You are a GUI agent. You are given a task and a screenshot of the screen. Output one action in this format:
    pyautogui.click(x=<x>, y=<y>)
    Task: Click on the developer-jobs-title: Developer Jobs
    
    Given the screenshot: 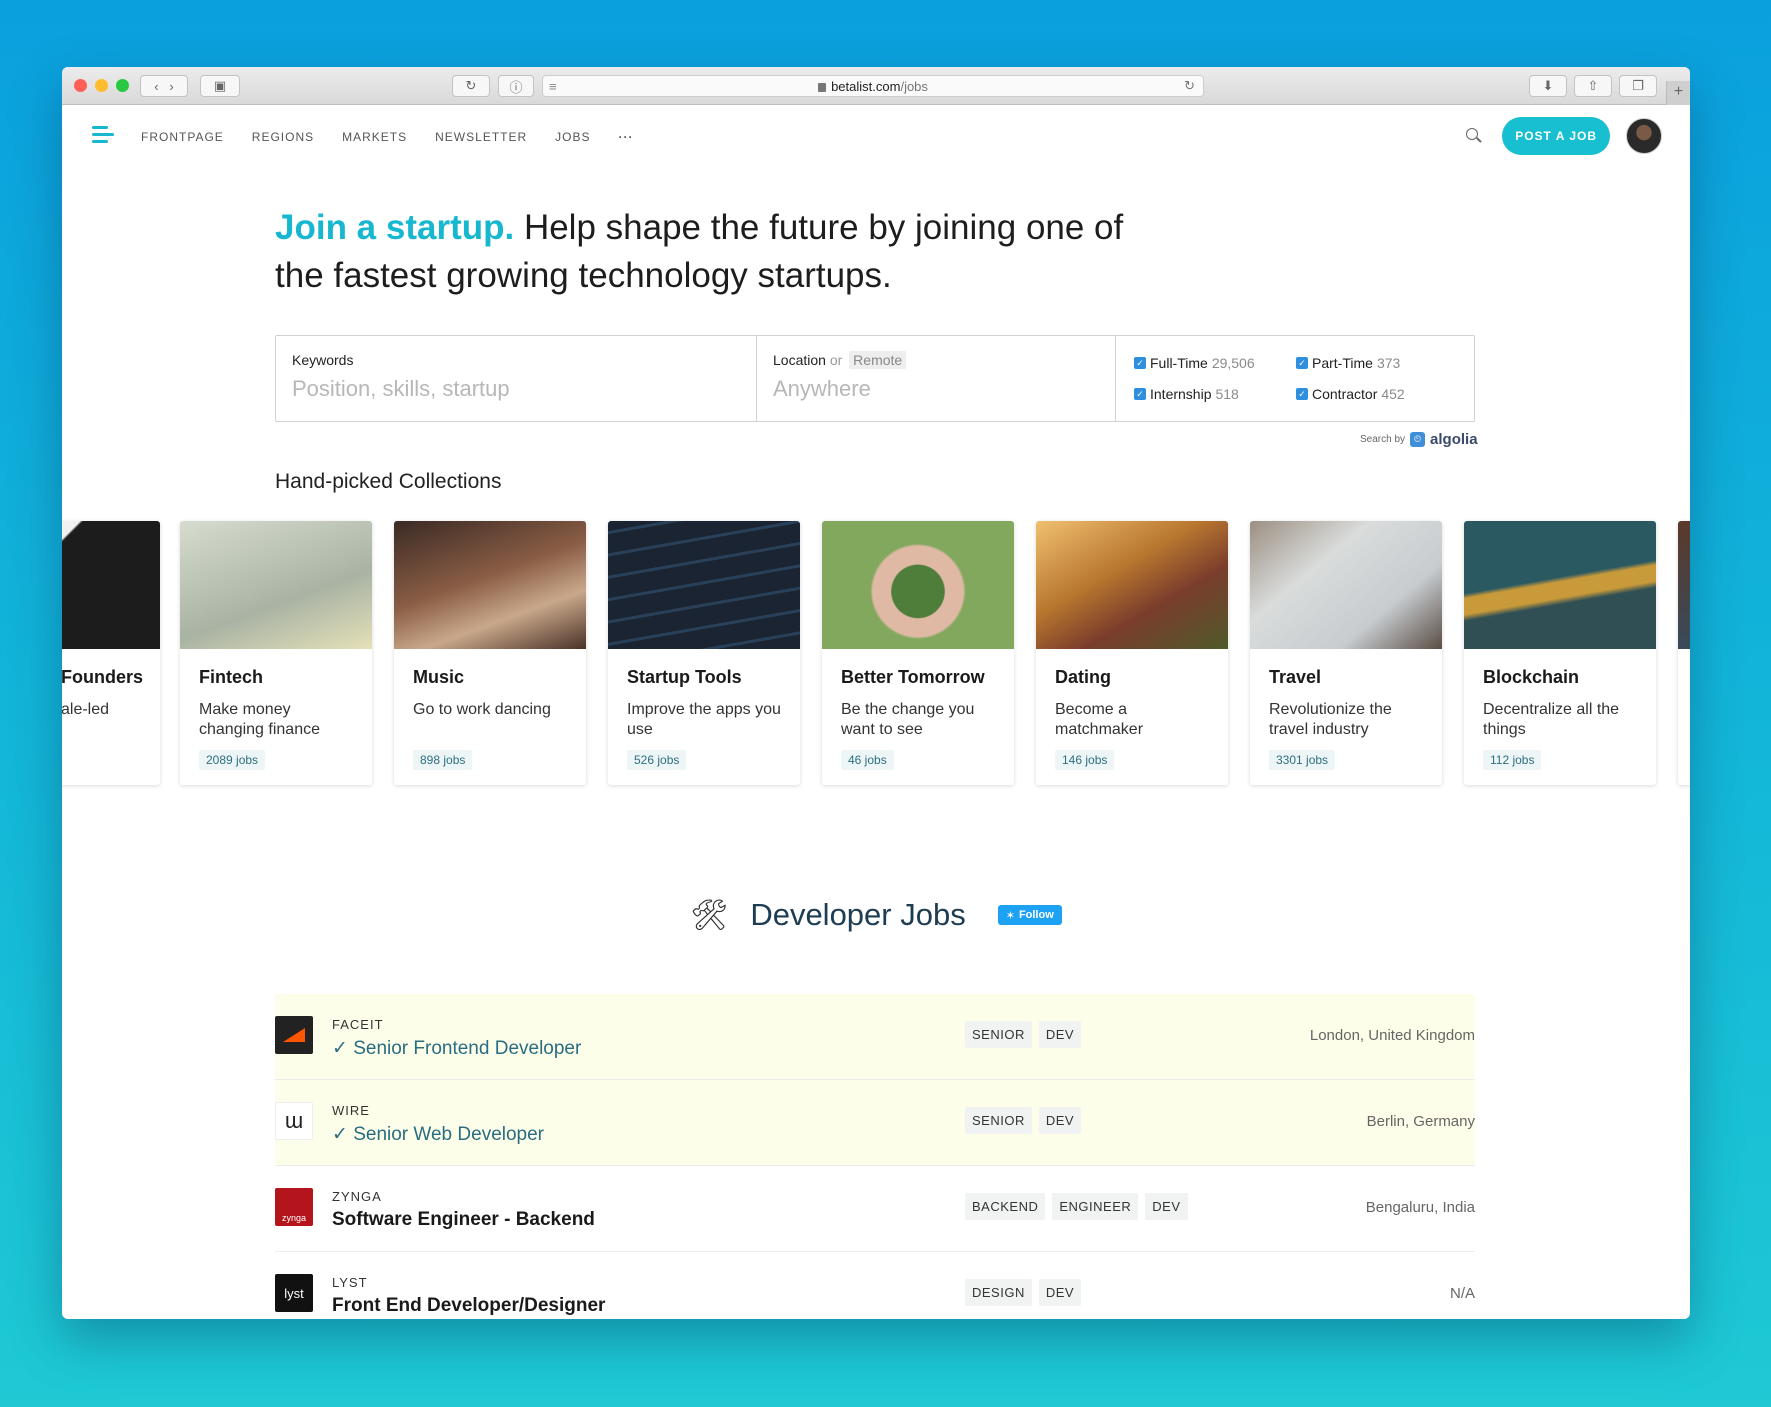 What is the action you would take?
    pyautogui.click(x=858, y=914)
    